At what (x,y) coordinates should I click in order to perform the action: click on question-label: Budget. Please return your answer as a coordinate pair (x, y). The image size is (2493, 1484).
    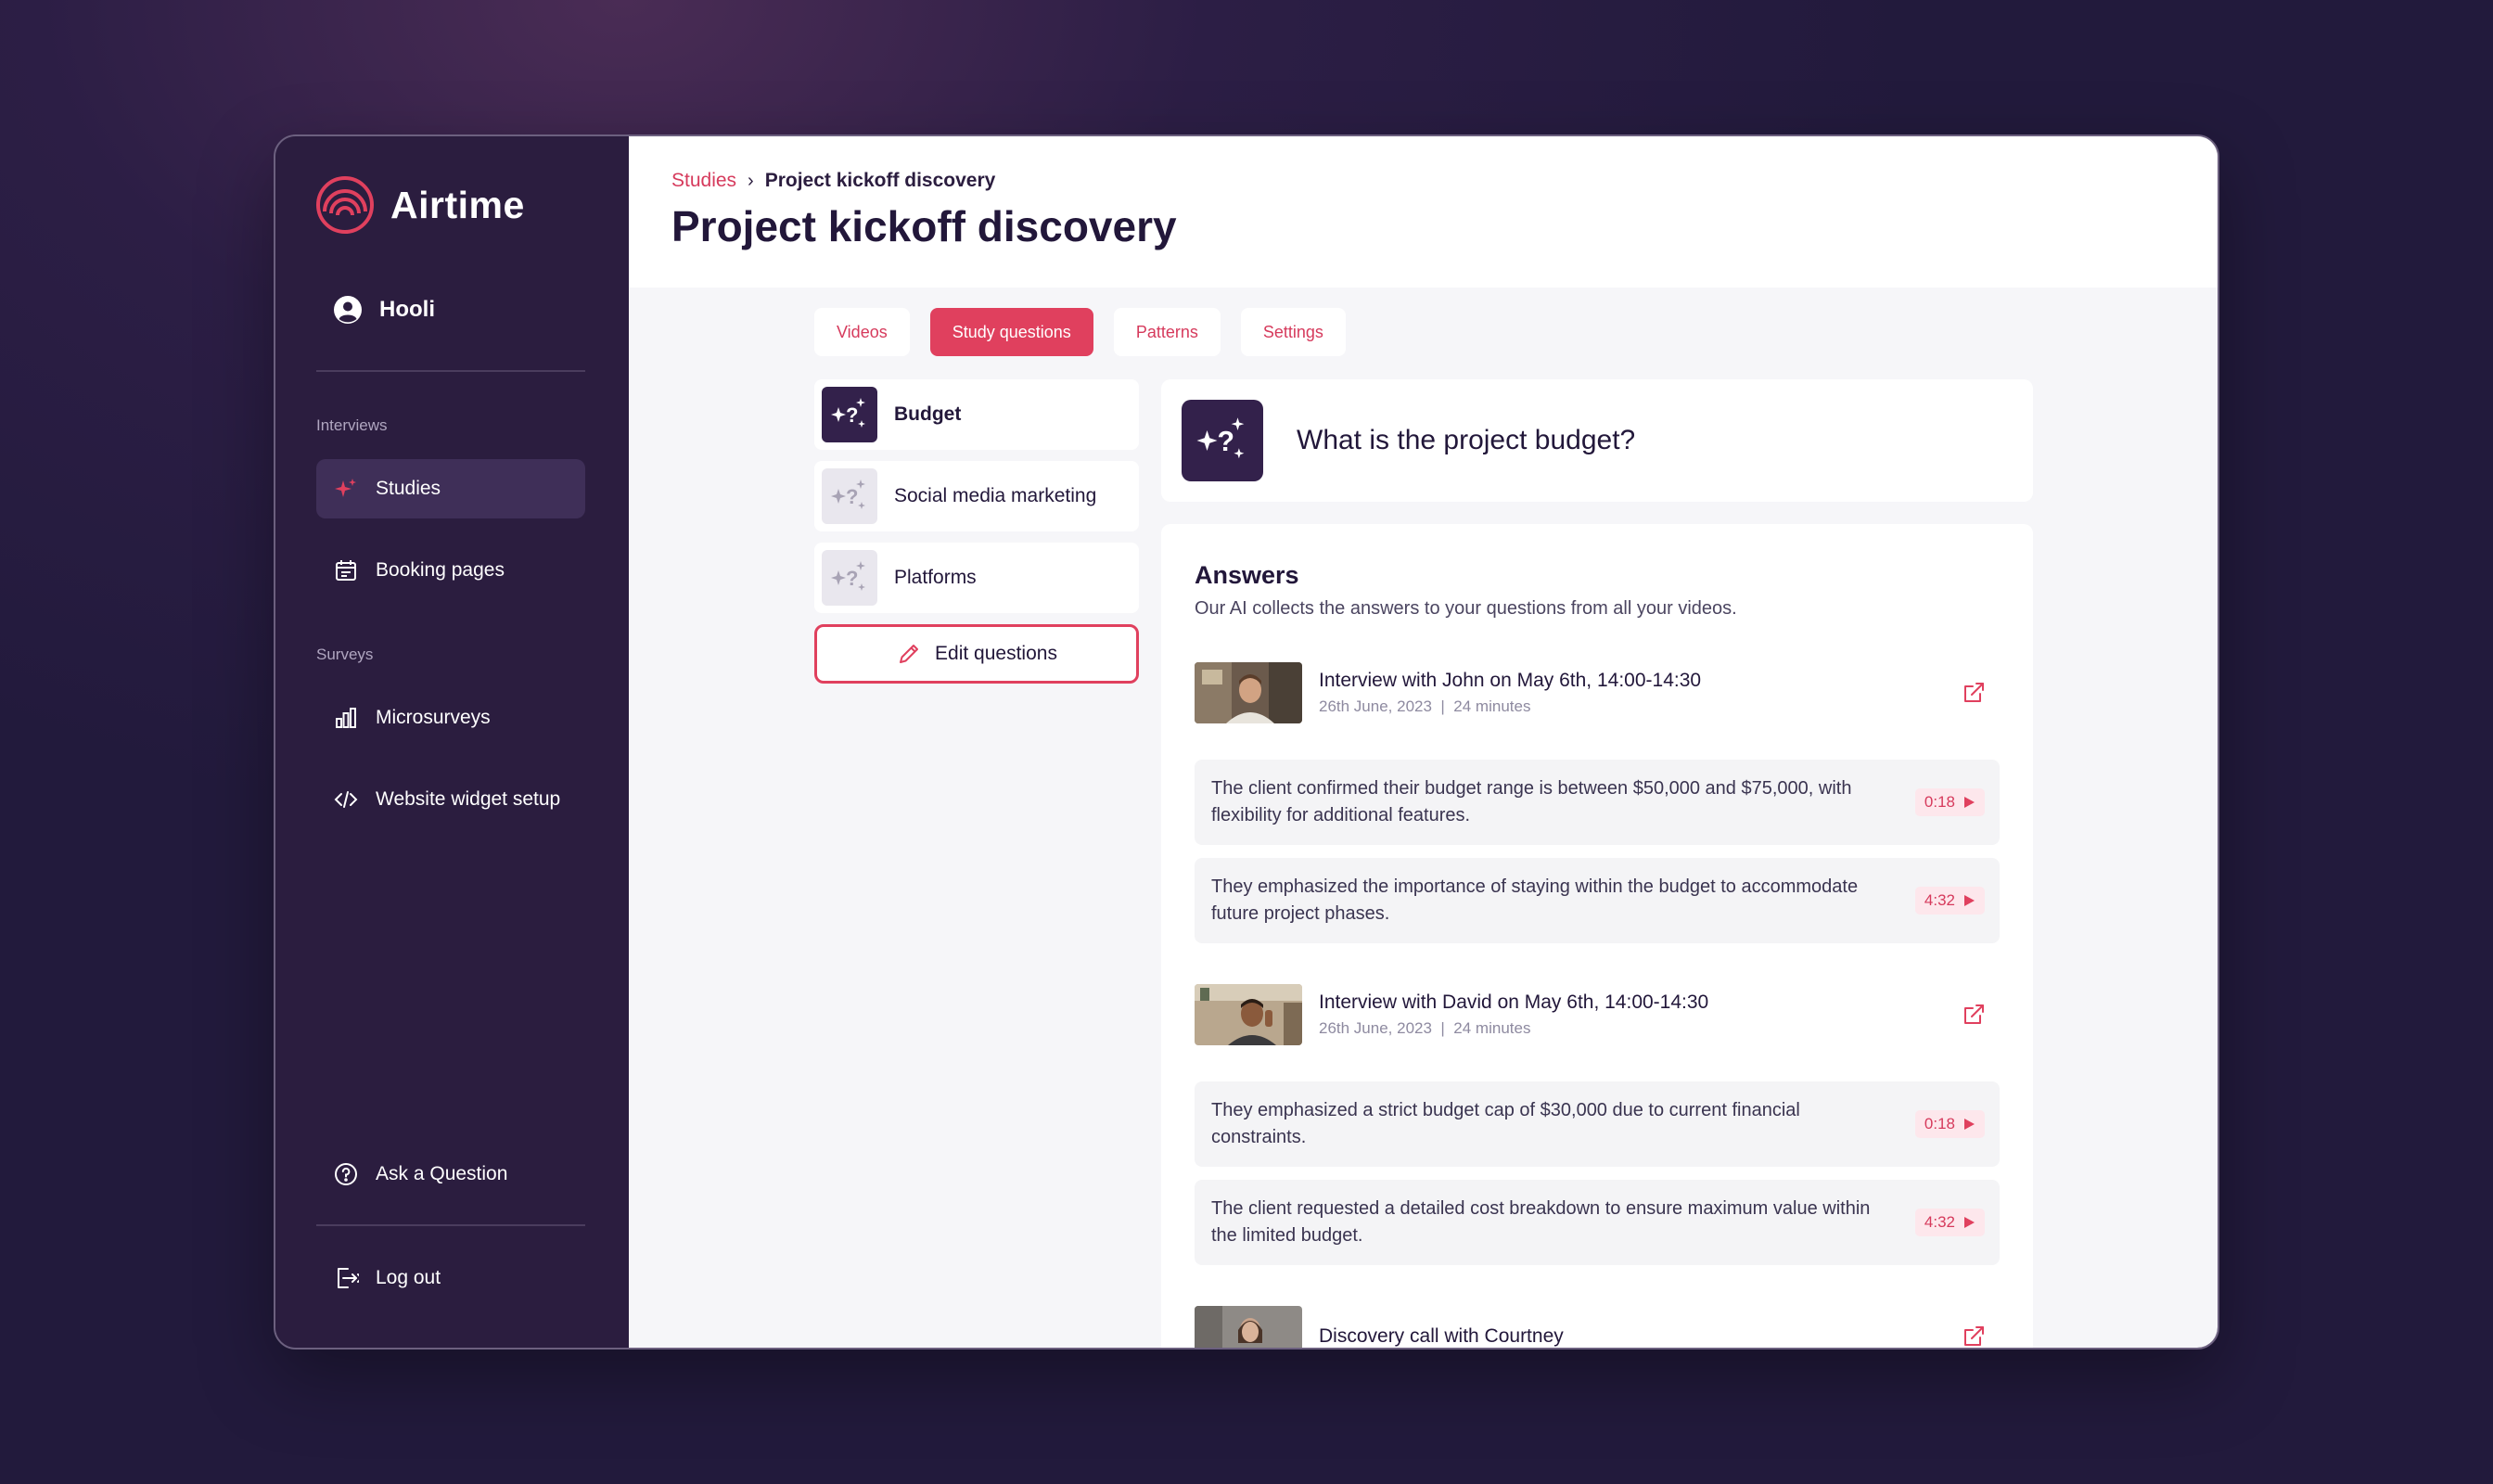
    Looking at the image, I should click on (928, 414).